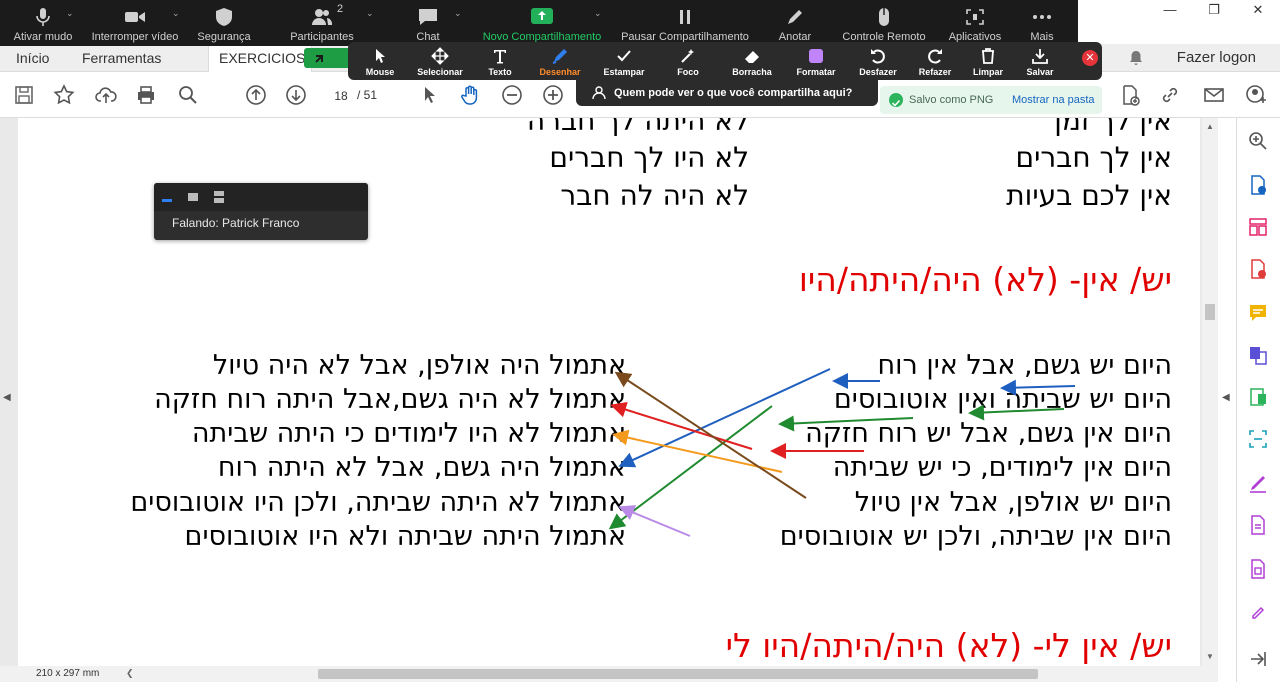  Describe the element at coordinates (1258, 313) in the screenshot. I see `comment-icon` at that location.